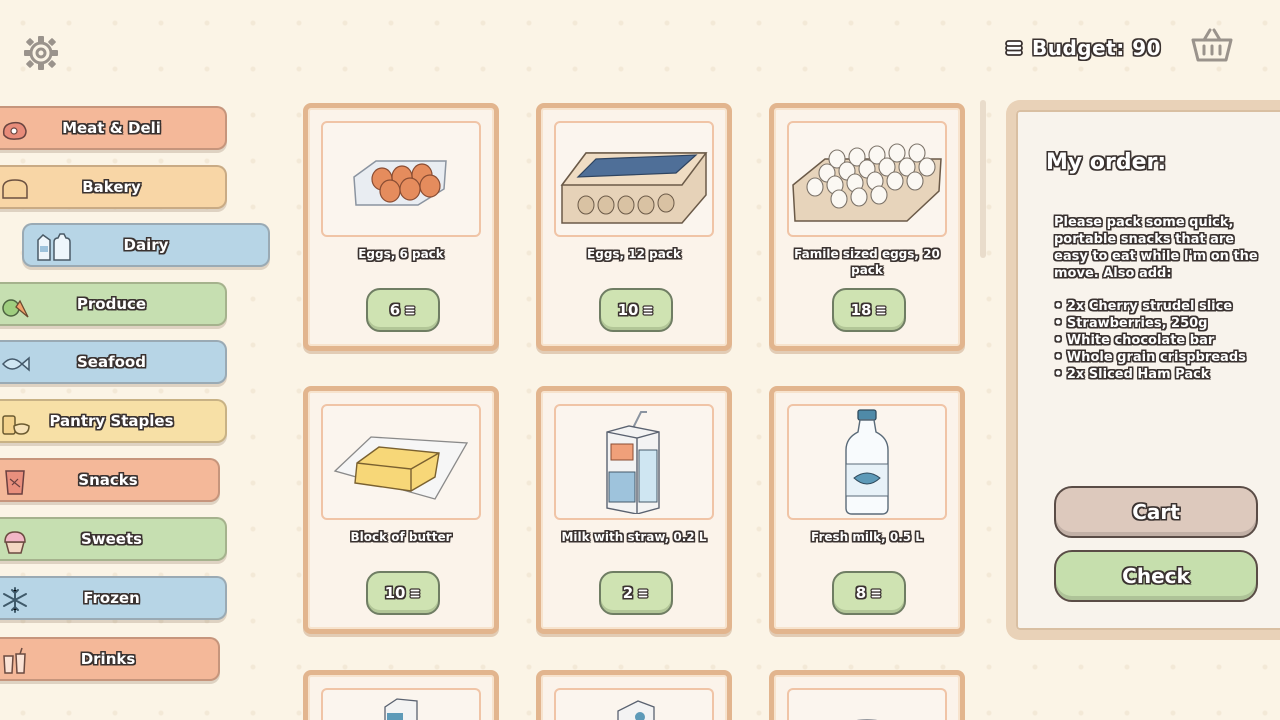 Image resolution: width=1280 pixels, height=720 pixels. What do you see at coordinates (1159, 374) in the screenshot?
I see `order-item: 2x Sliced Ham Pack` at bounding box center [1159, 374].